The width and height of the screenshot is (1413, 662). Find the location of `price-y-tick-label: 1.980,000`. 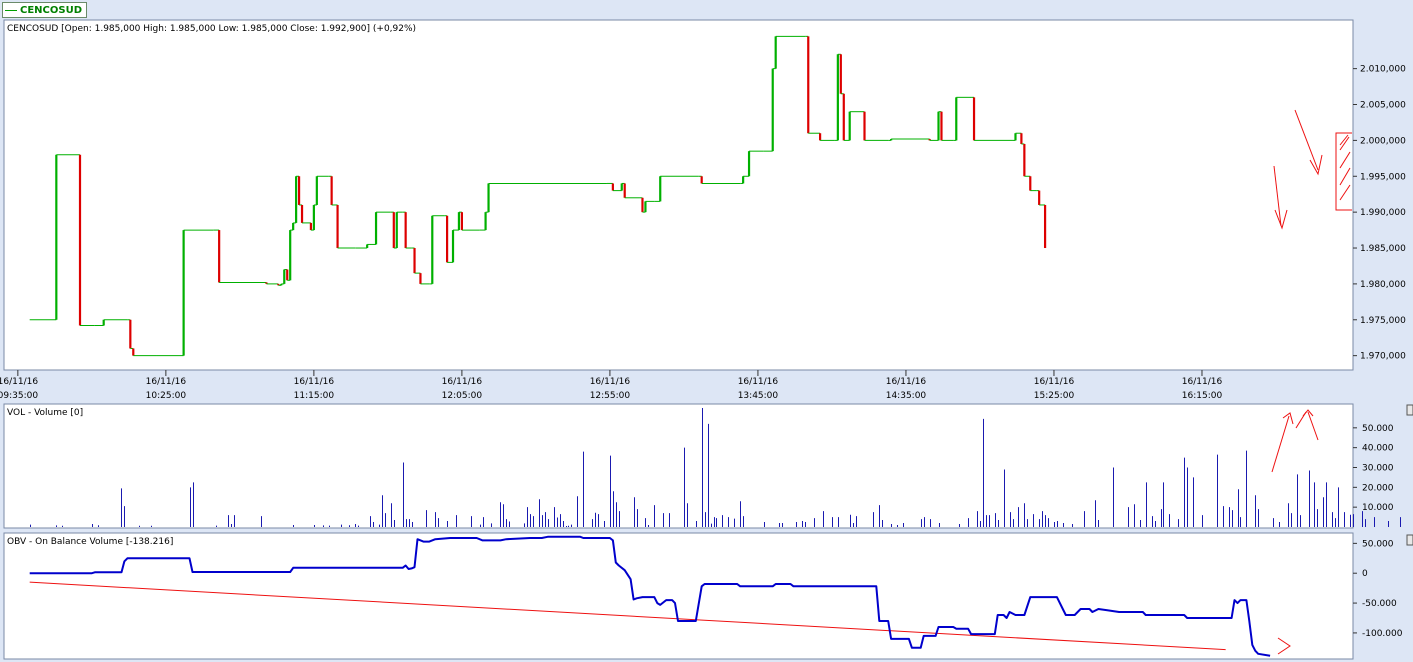

price-y-tick-label: 1.980,000 is located at coordinates (1383, 285).